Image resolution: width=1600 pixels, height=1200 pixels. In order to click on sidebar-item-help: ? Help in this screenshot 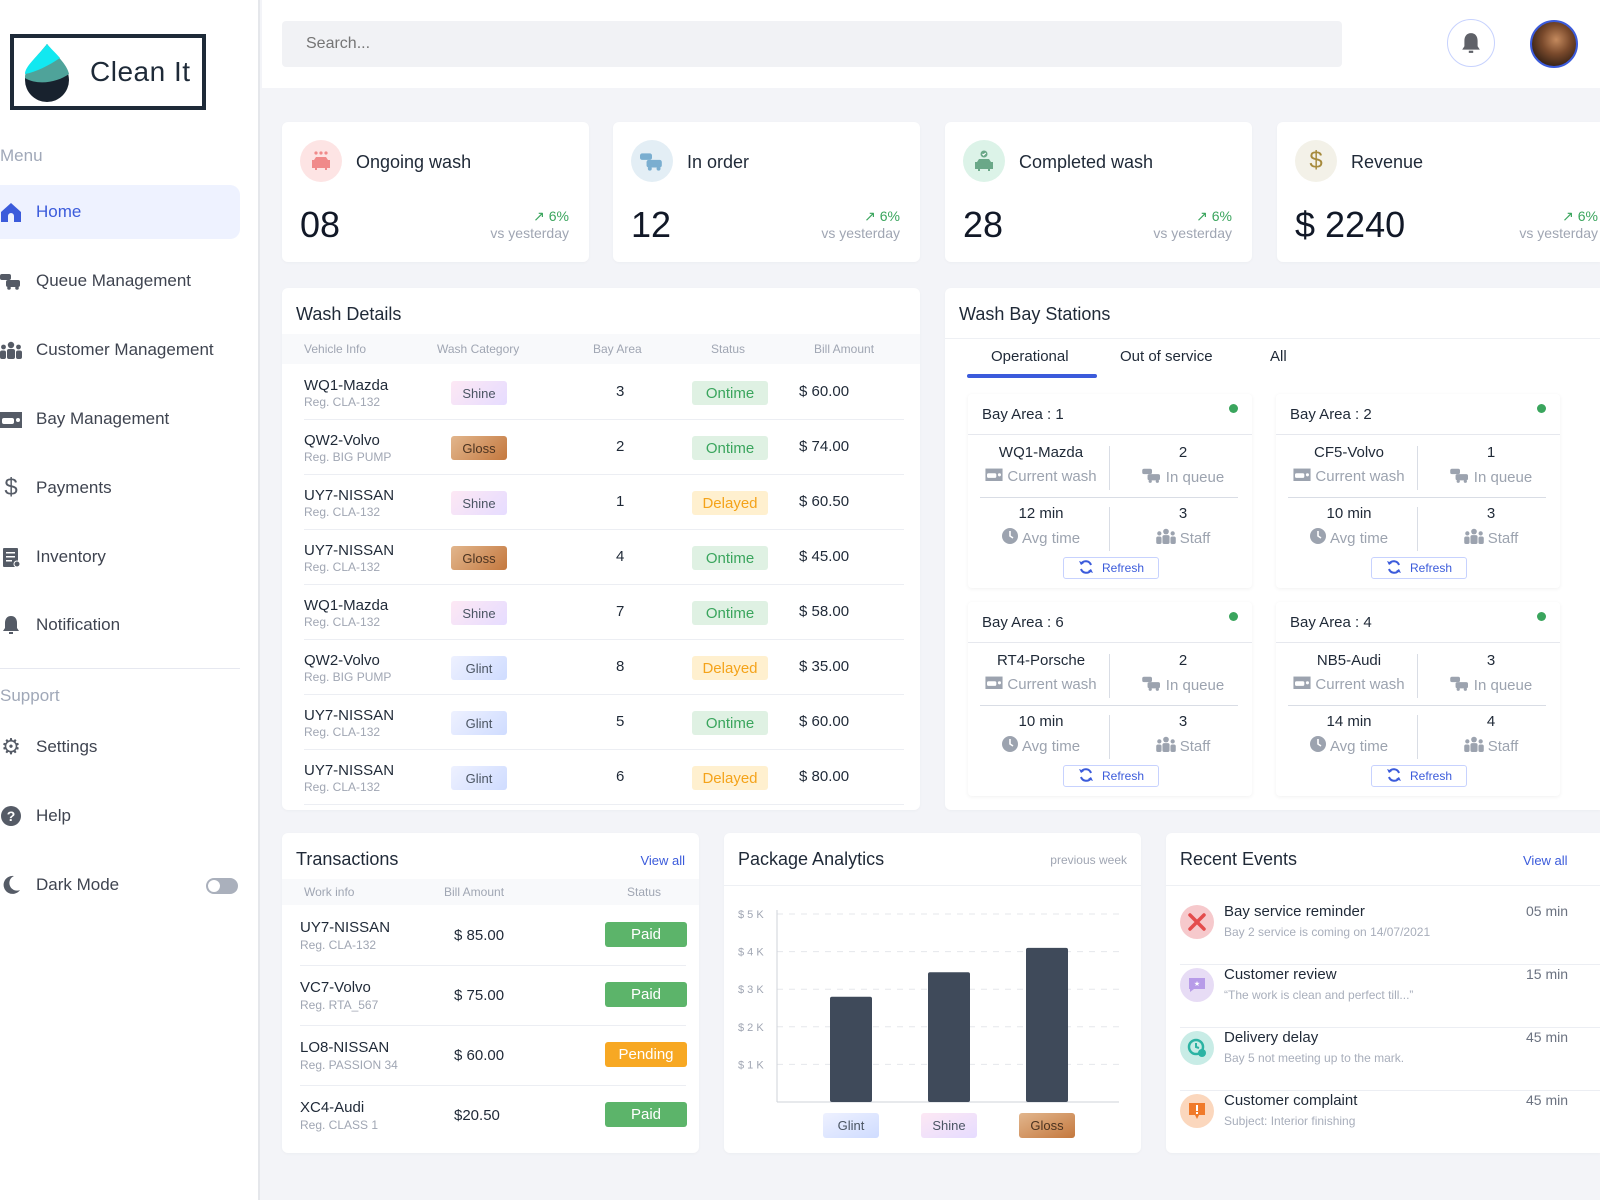, I will do `click(120, 816)`.